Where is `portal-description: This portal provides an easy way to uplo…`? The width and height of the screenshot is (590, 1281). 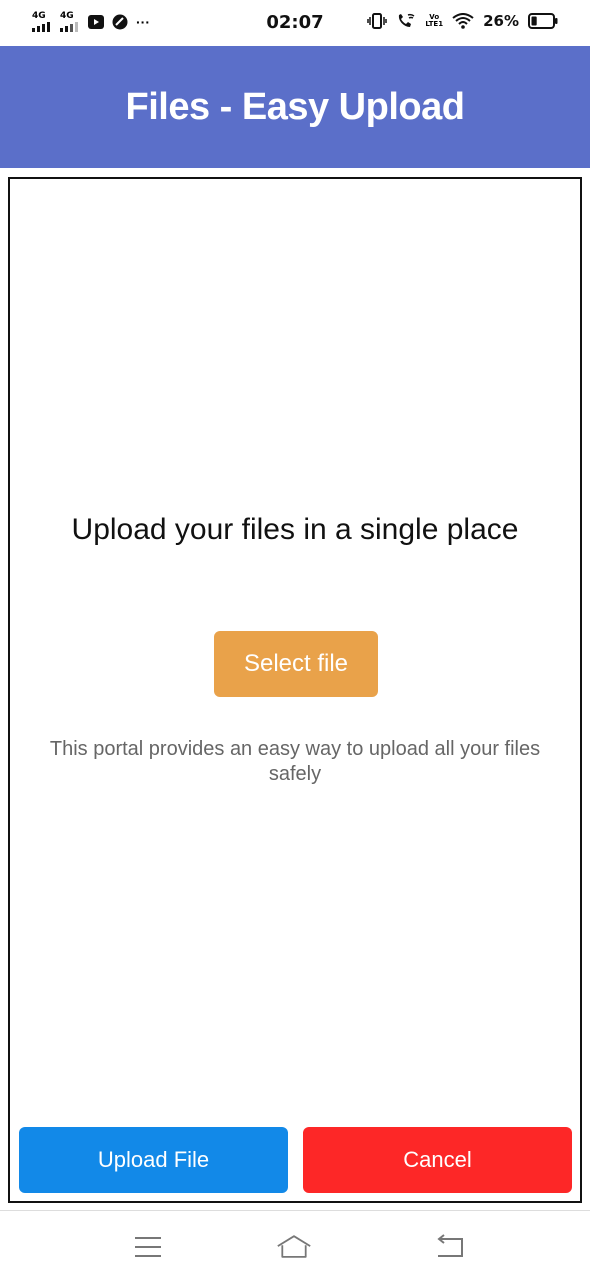 portal-description: This portal provides an easy way to uplo… is located at coordinates (295, 761).